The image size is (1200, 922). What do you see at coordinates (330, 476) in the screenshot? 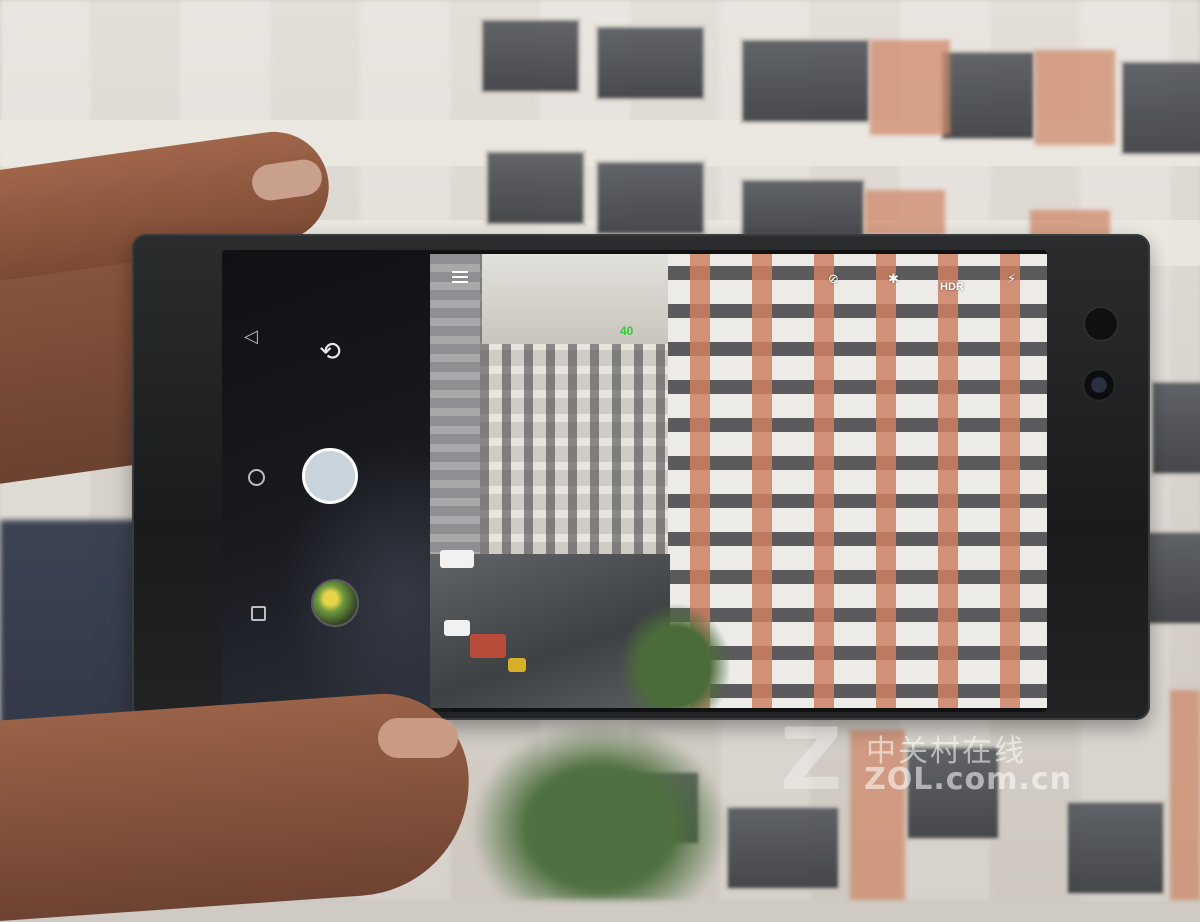
I see `shutter-button` at bounding box center [330, 476].